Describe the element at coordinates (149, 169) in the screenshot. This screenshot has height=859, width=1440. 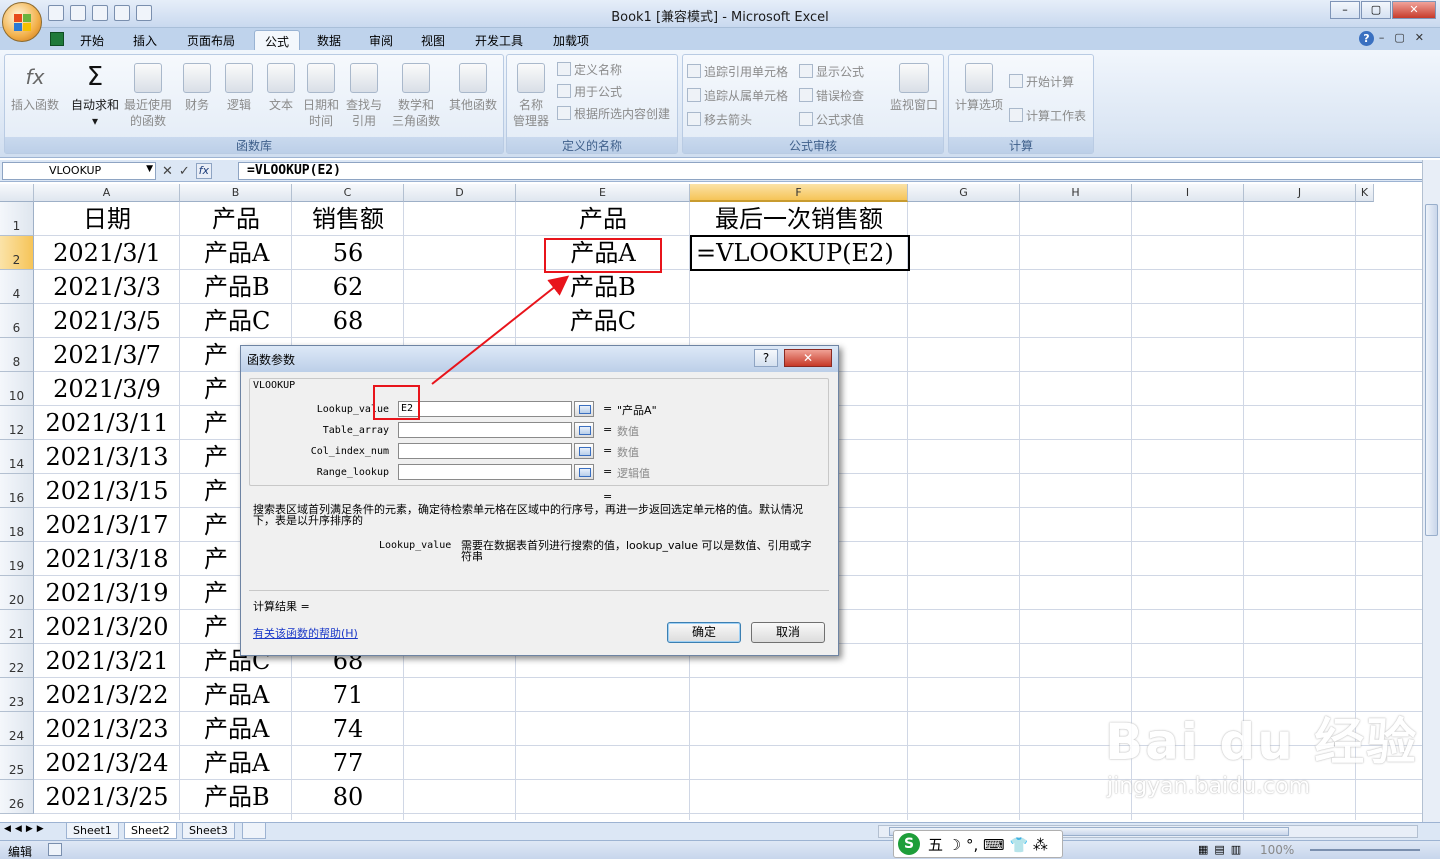
I see `chevron-down-icon: ▼` at that location.